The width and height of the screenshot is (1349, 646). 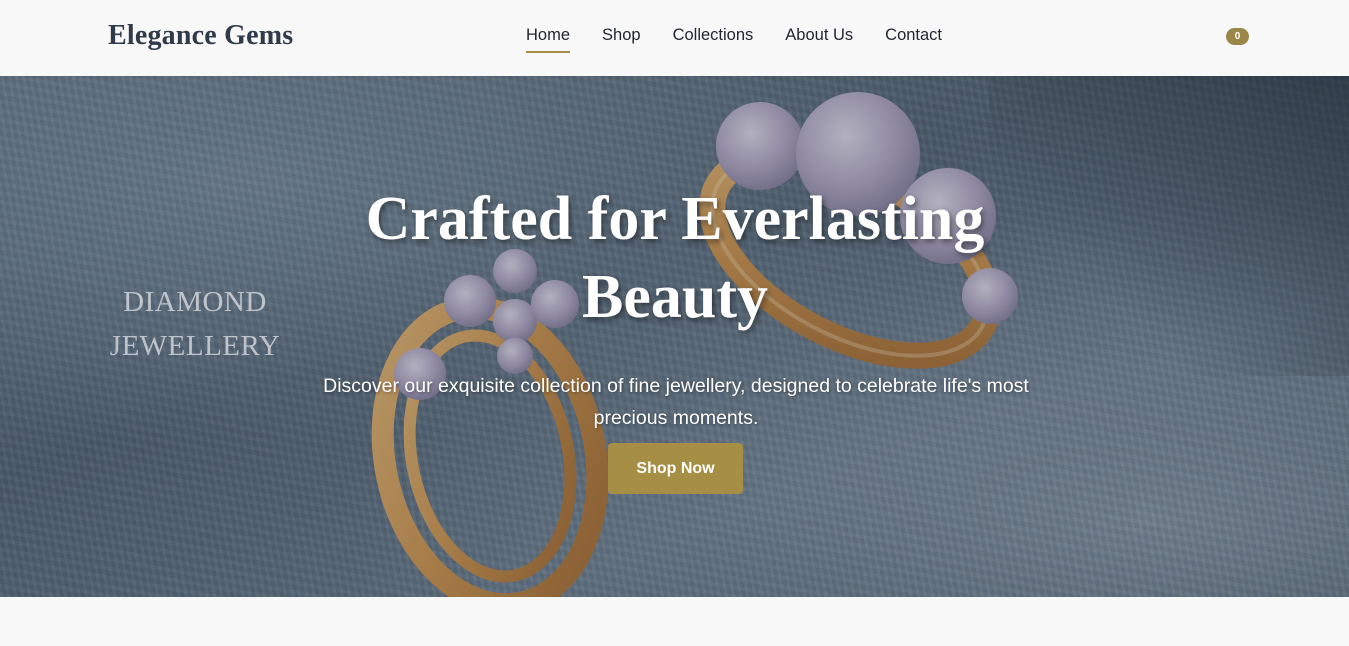 I want to click on shop-now-button: Shop Now, so click(x=675, y=468).